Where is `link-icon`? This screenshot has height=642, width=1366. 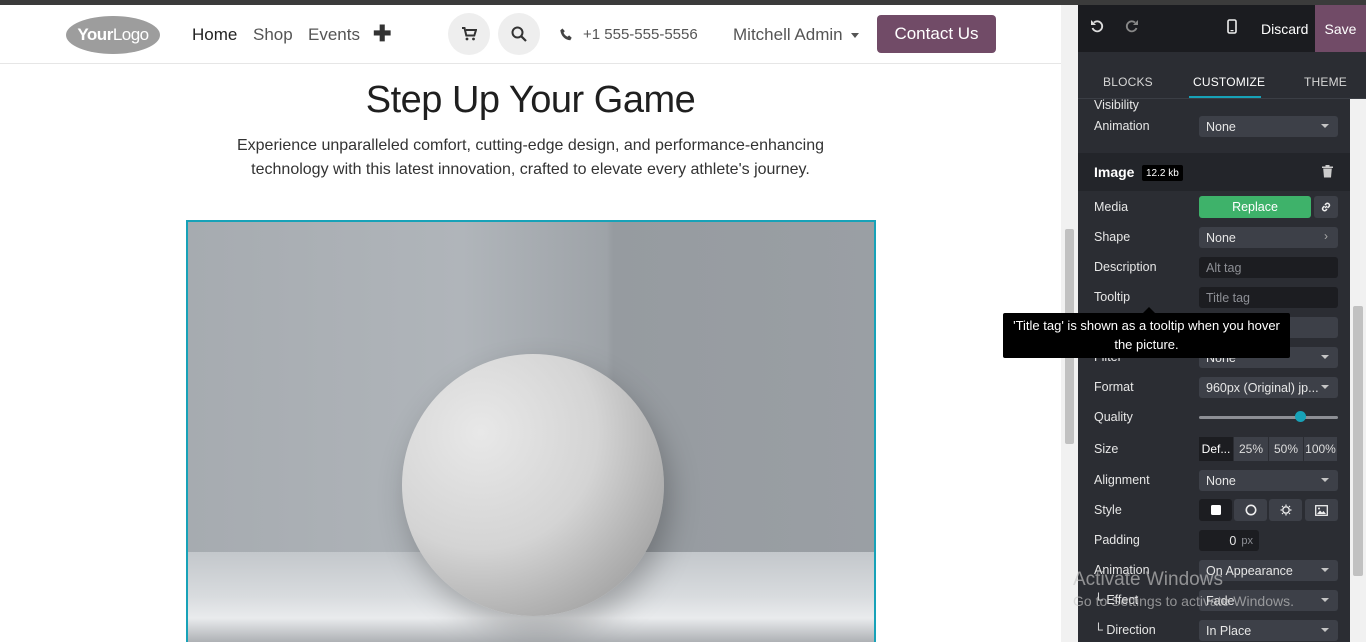 link-icon is located at coordinates (1326, 207).